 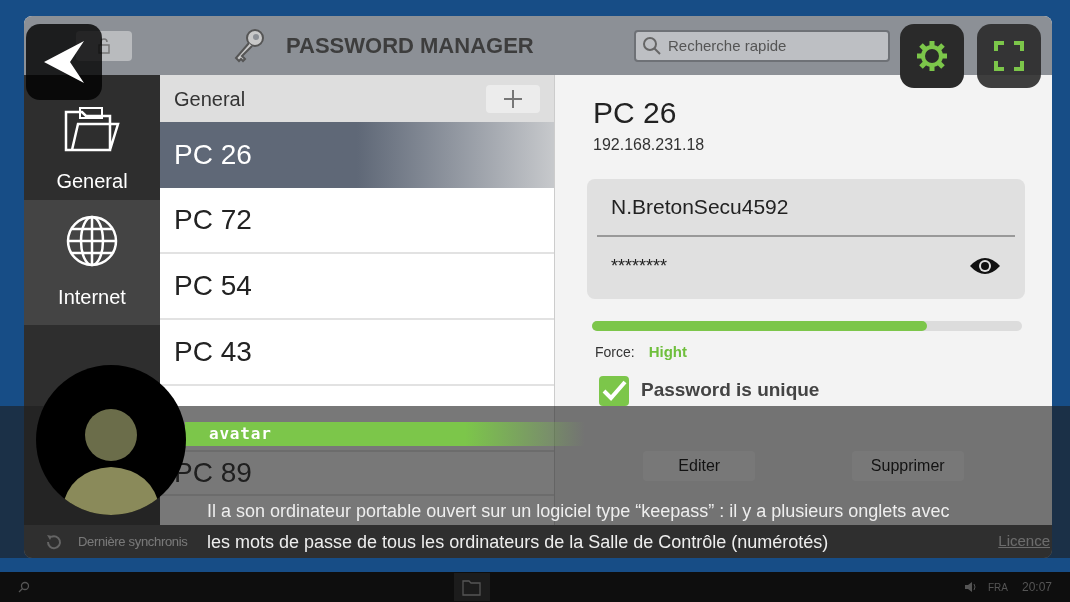 What do you see at coordinates (210, 99) in the screenshot?
I see `list-header-title: General` at bounding box center [210, 99].